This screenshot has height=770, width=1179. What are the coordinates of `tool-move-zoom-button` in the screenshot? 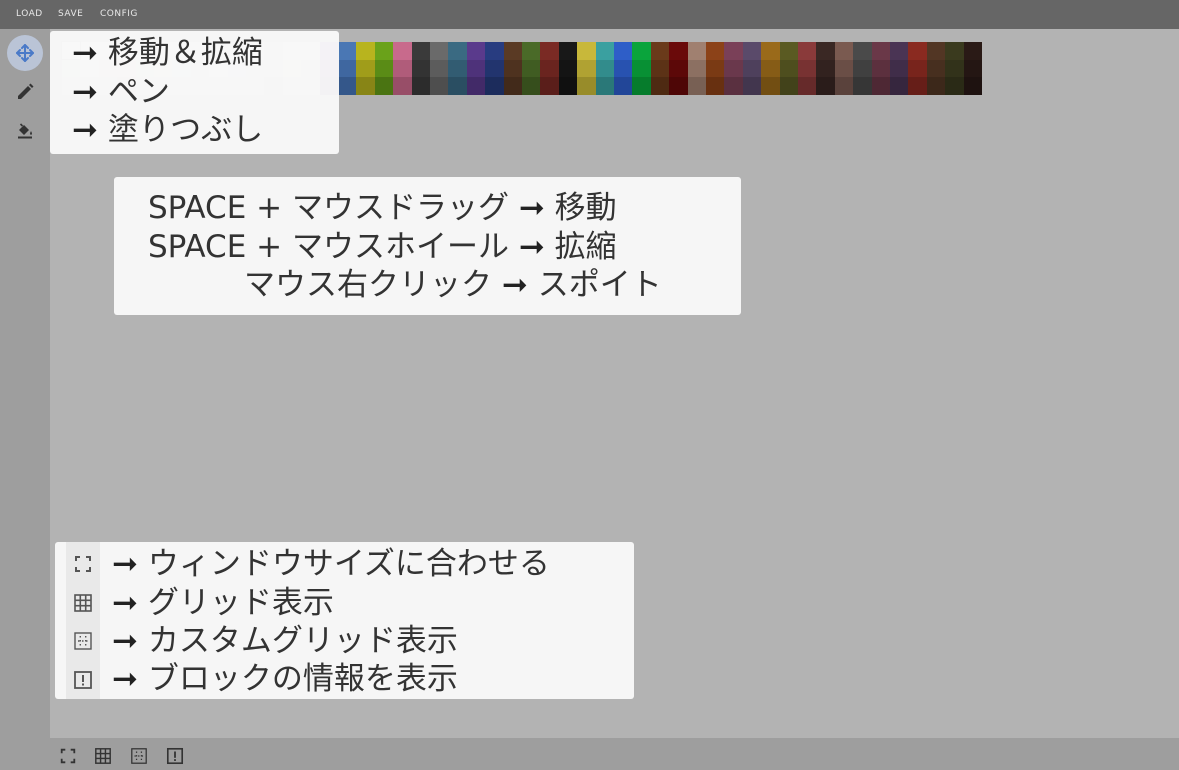 It's located at (25, 53).